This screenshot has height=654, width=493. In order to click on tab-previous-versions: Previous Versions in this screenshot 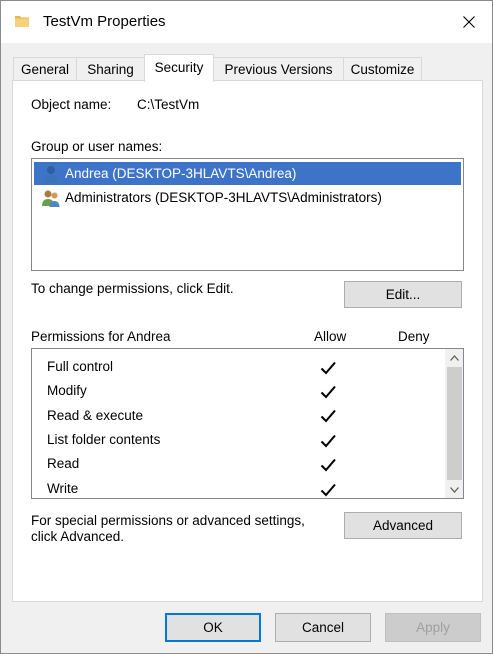, I will do `click(278, 69)`.